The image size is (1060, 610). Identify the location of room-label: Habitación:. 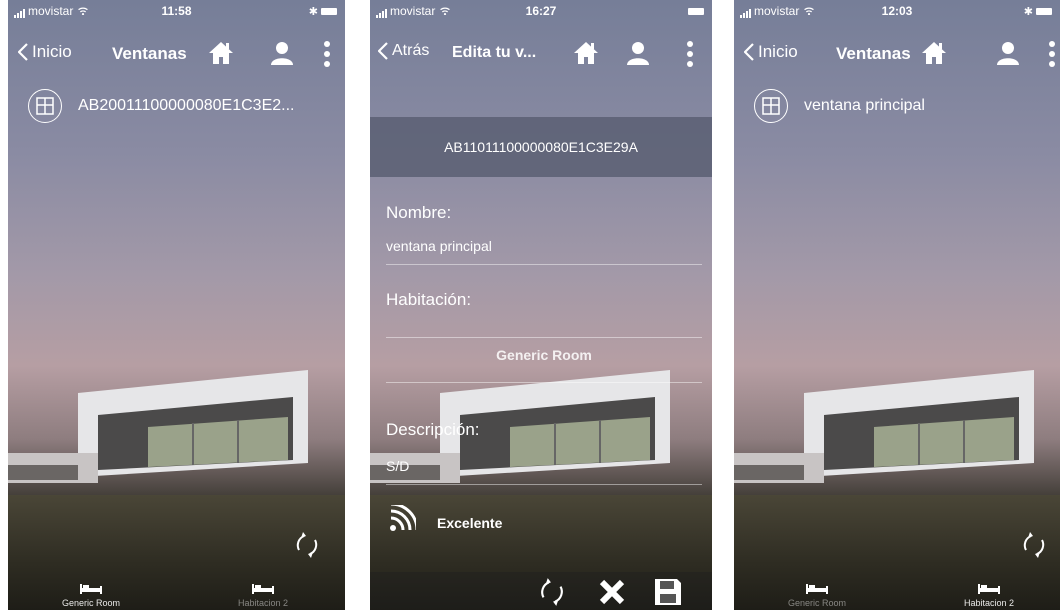
(429, 299).